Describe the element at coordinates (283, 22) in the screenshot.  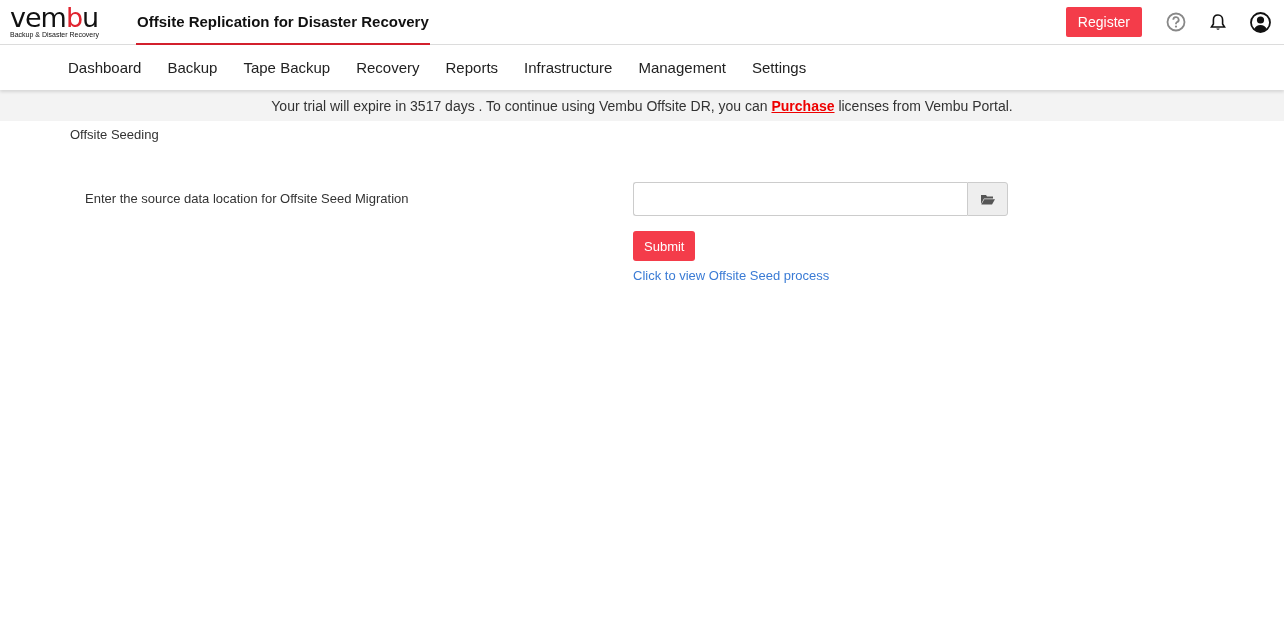
I see `product-tab: Offsite Replication for Disaster Recovery` at that location.